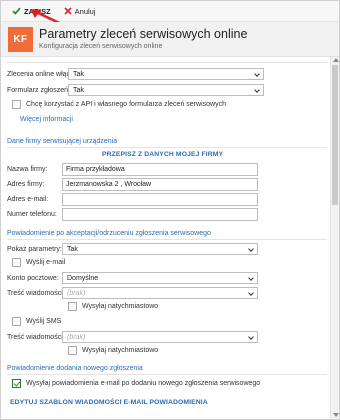 This screenshot has width=340, height=420. Describe the element at coordinates (54, 90) in the screenshot. I see `form-enabled-label: Formularz zgłoszeń włączony:` at that location.